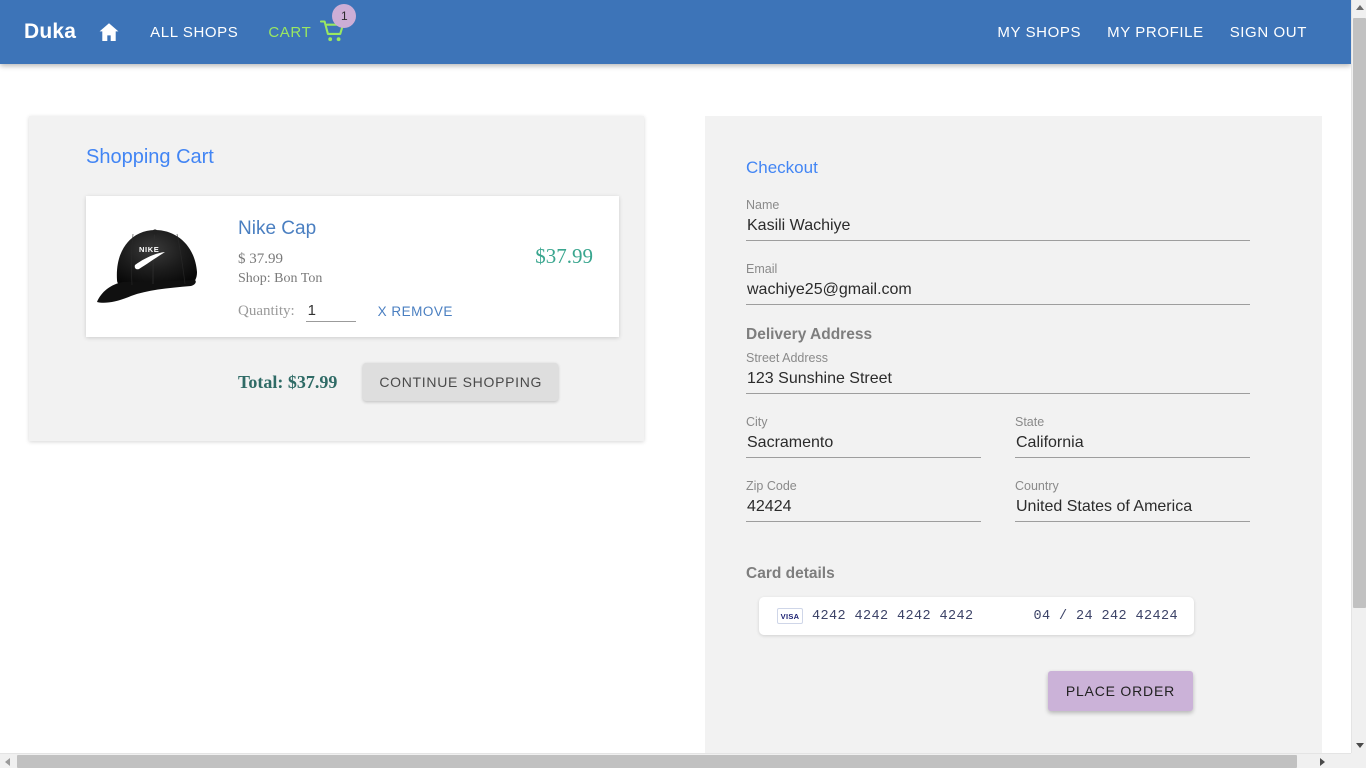 This screenshot has height=769, width=1366. Describe the element at coordinates (998, 511) in the screenshot. I see `checkout-row-zip-country: Zip Code Country` at that location.